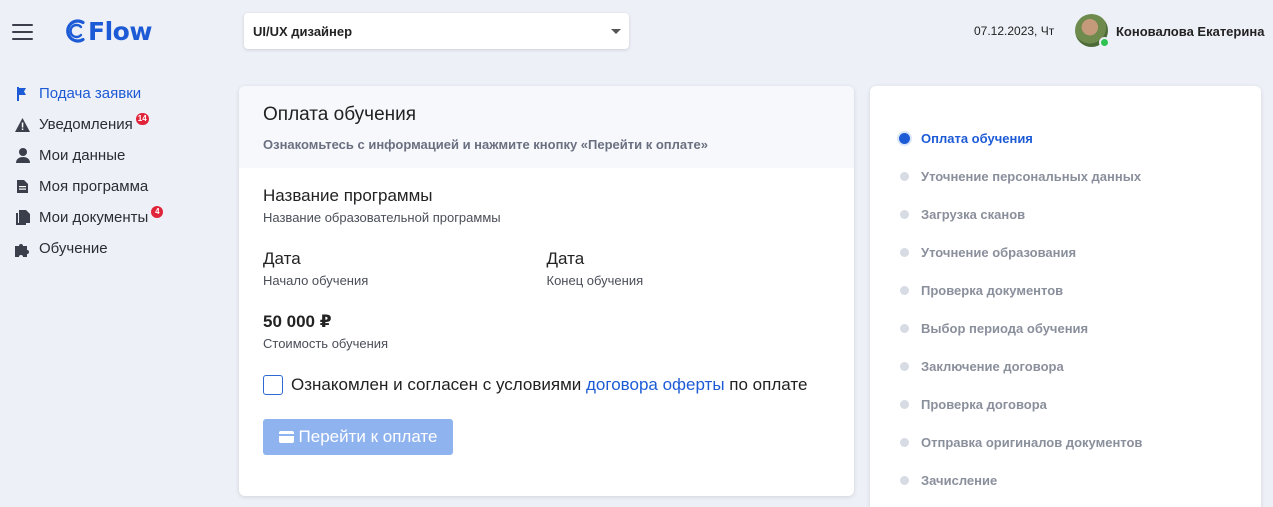 The image size is (1273, 507). What do you see at coordinates (120, 31) in the screenshot?
I see `logo-text: Flow` at bounding box center [120, 31].